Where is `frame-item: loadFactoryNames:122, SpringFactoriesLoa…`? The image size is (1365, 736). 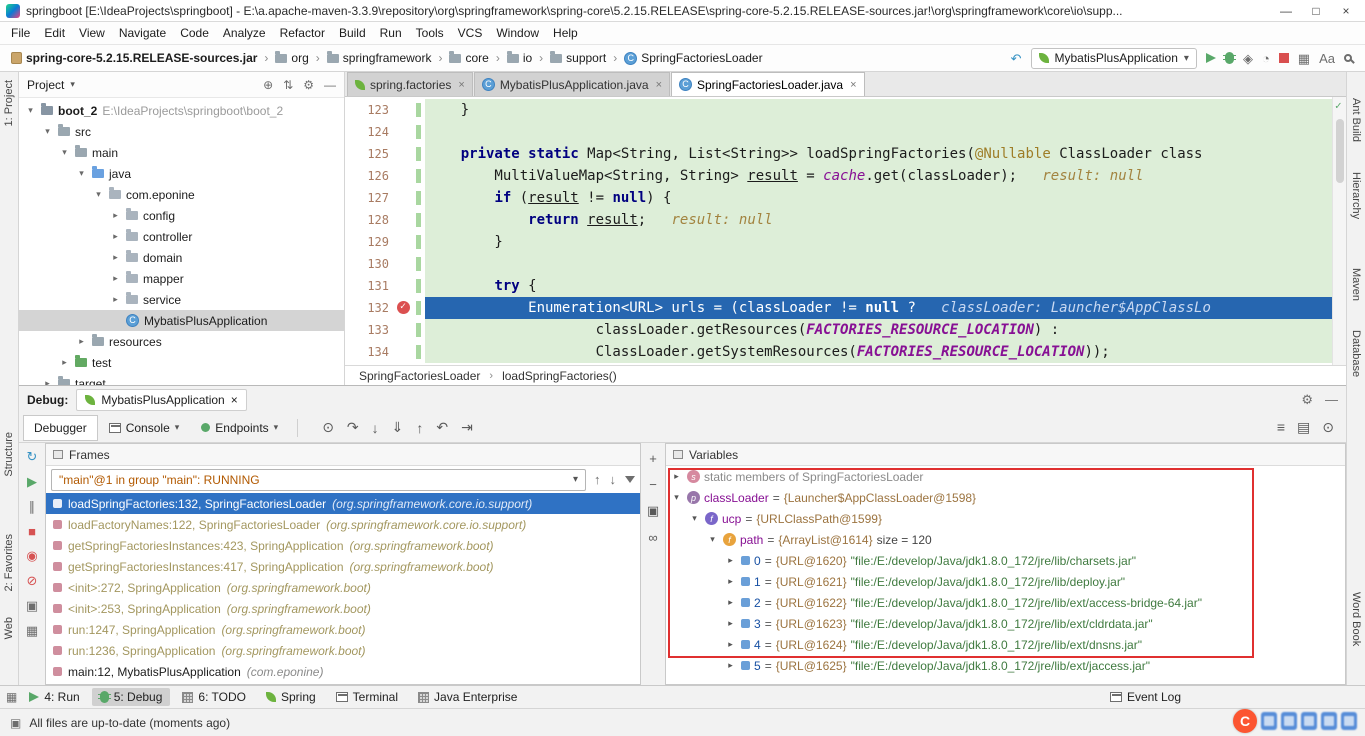
frame-item: loadFactoryNames:122, SpringFactoriesLoa… is located at coordinates (343, 524).